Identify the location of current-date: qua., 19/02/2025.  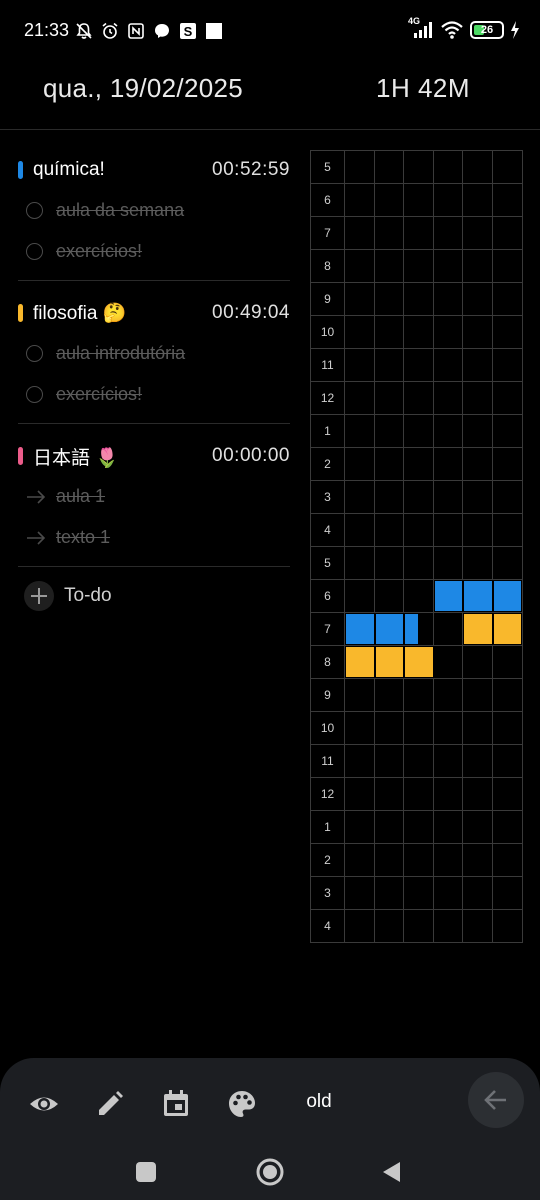
(143, 88).